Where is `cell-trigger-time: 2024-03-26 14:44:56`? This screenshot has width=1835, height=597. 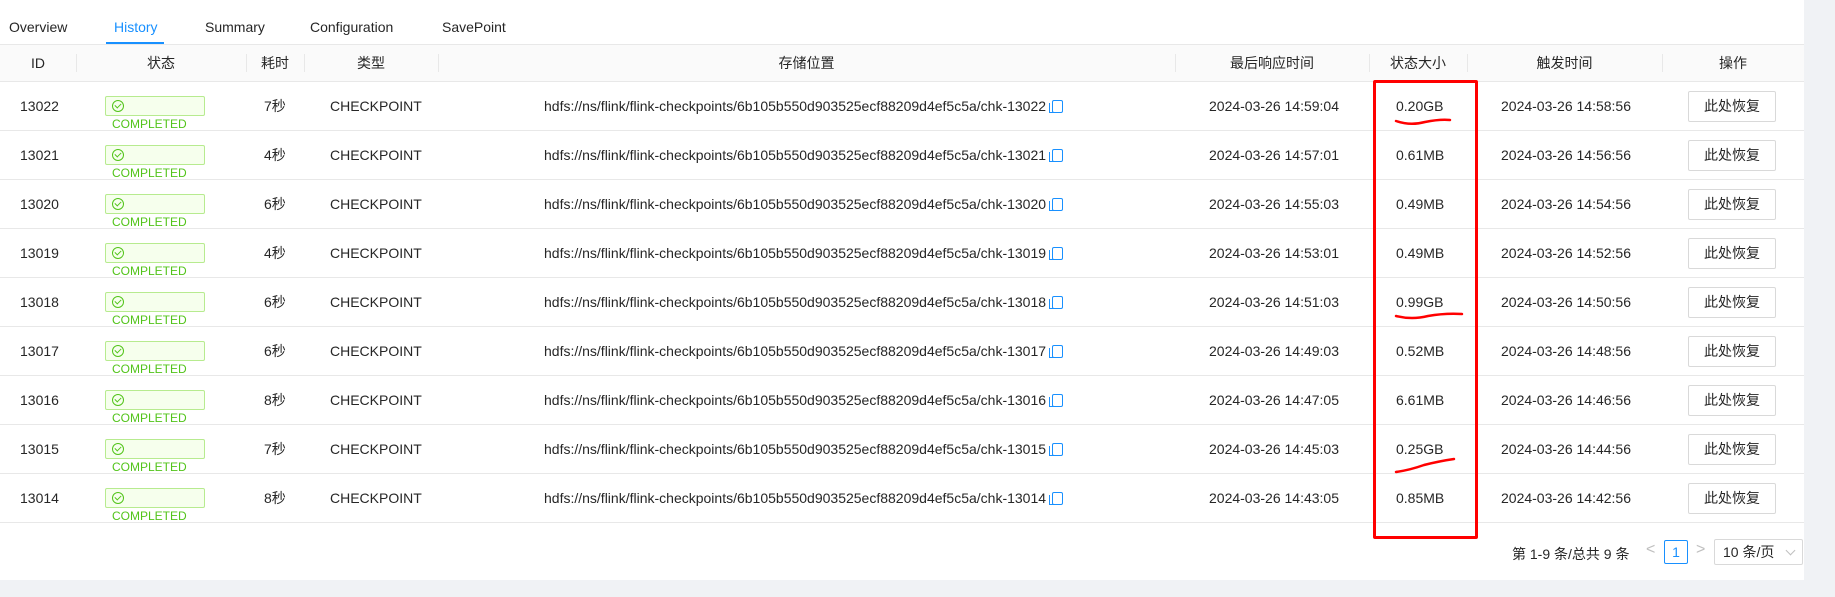 cell-trigger-time: 2024-03-26 14:44:56 is located at coordinates (1566, 449).